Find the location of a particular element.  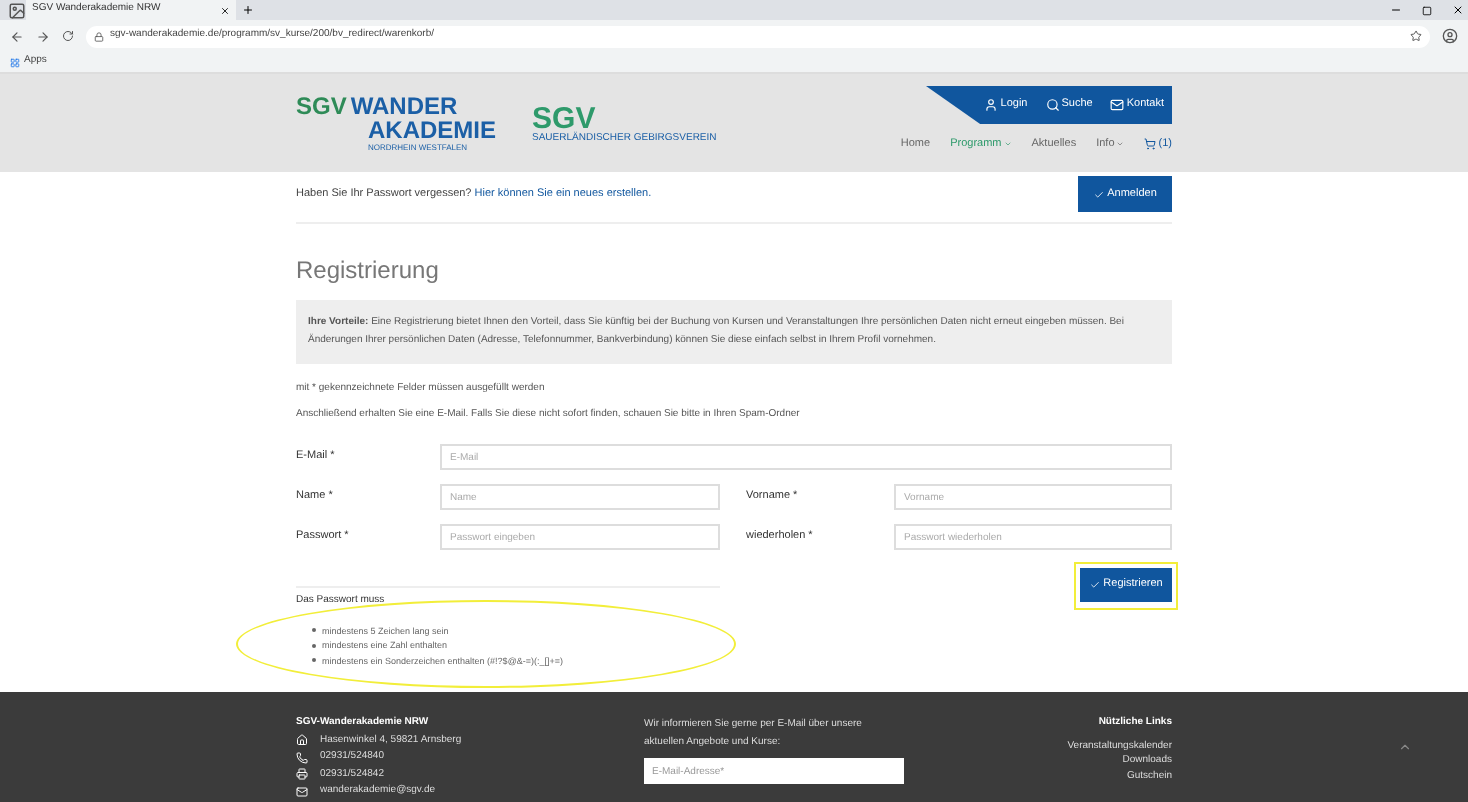

cart-icon is located at coordinates (1150, 144).